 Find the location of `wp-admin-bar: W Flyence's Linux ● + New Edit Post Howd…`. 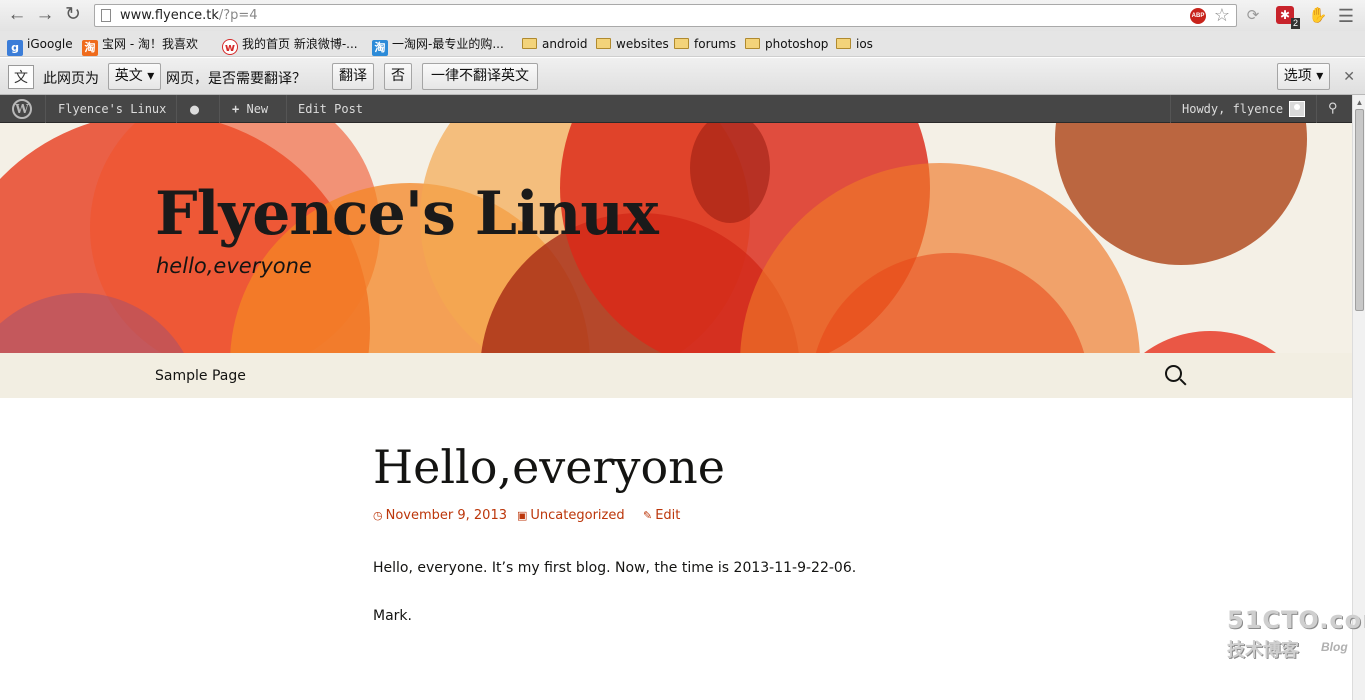

wp-admin-bar: W Flyence's Linux ● + New Edit Post Howd… is located at coordinates (676, 109).